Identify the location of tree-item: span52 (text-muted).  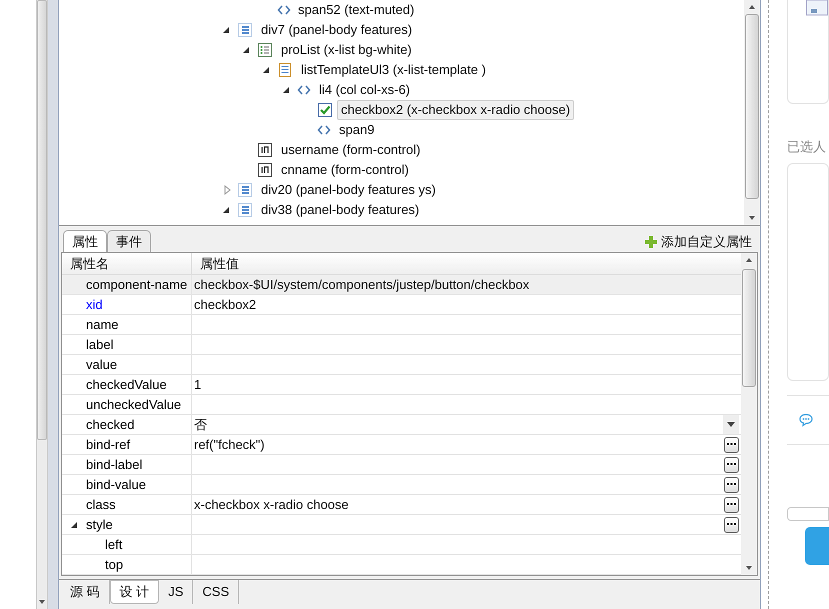
(356, 10).